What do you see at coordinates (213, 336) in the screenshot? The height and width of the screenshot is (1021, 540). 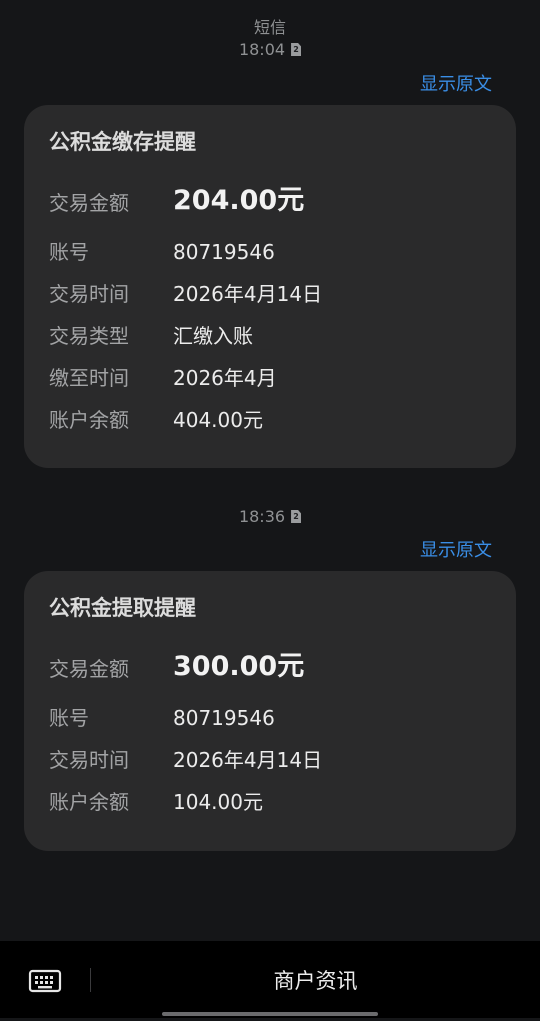 I see `type-value: 汇缴入账` at bounding box center [213, 336].